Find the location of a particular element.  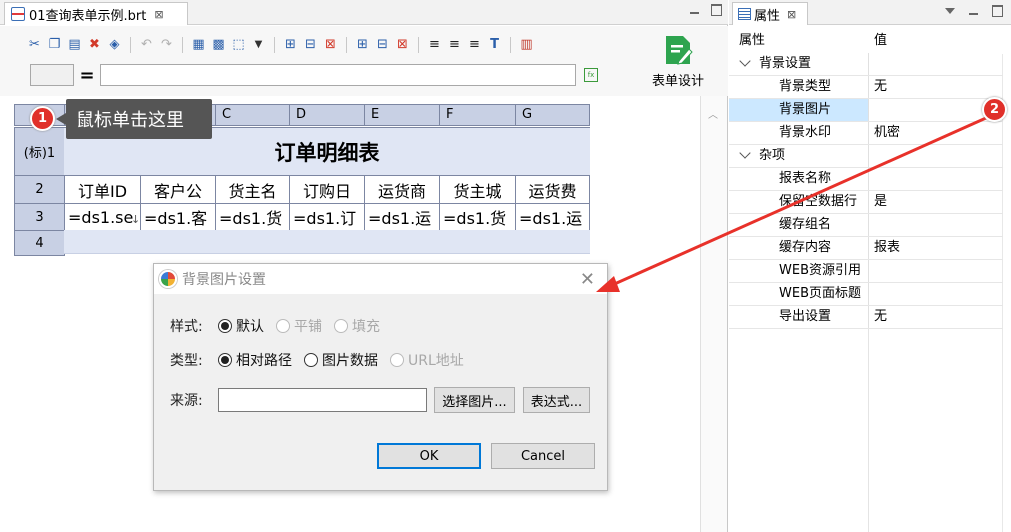

property-row-background-image: 背景图片 is located at coordinates (866, 110).